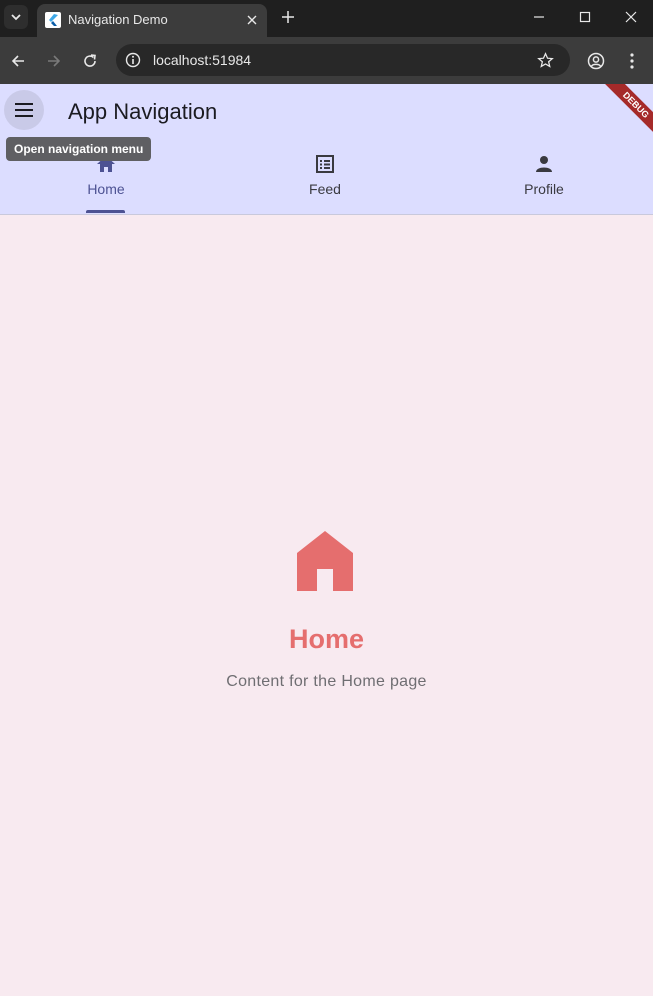  I want to click on back-button, so click(18, 61).